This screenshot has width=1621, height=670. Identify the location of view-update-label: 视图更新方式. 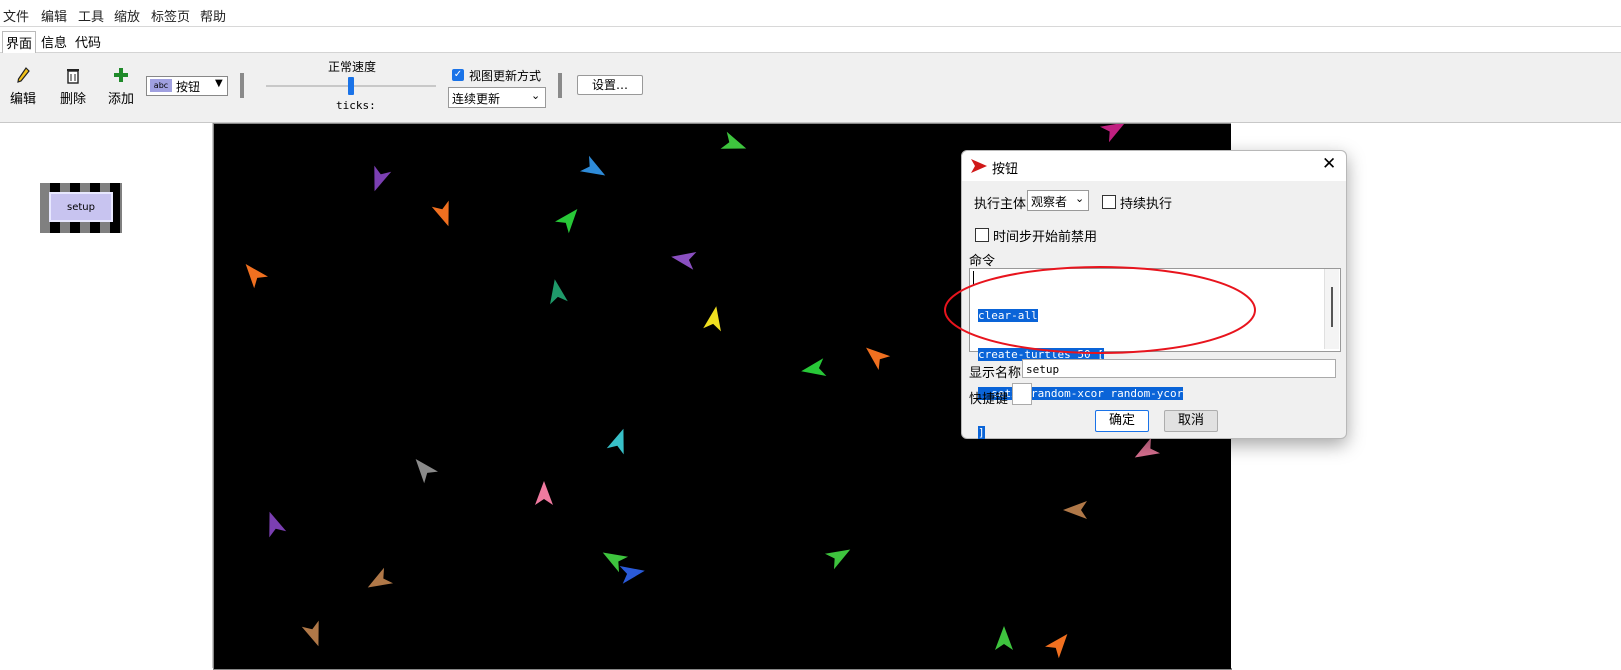
(505, 76).